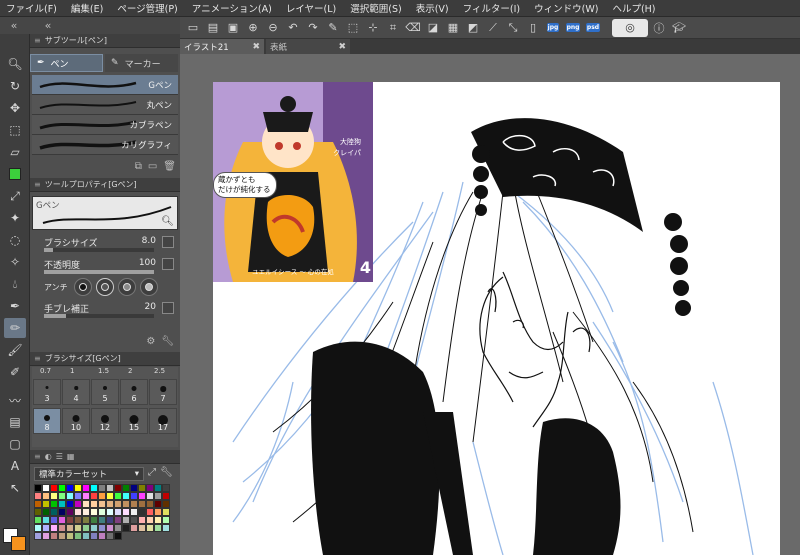 This screenshot has height=555, width=800. I want to click on tab-illust21: イラスト21 ✖, so click(222, 46).